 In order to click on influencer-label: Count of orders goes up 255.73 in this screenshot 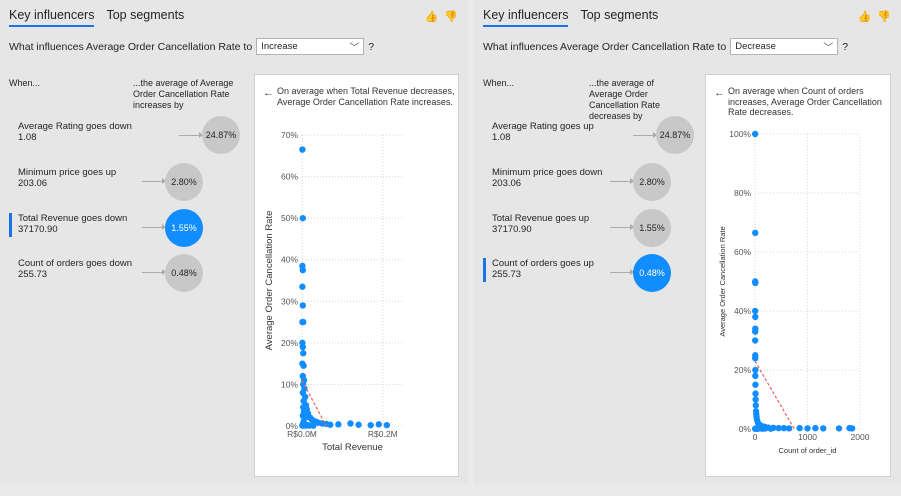, I will do `click(543, 269)`.